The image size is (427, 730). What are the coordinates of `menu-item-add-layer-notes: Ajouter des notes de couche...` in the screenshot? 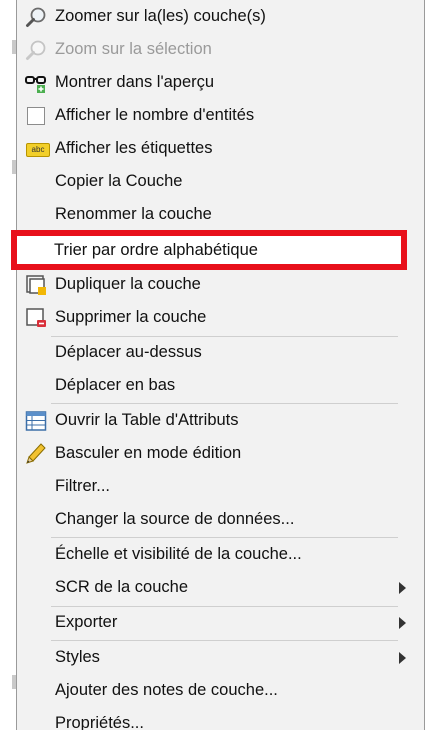 It's located at (220, 691).